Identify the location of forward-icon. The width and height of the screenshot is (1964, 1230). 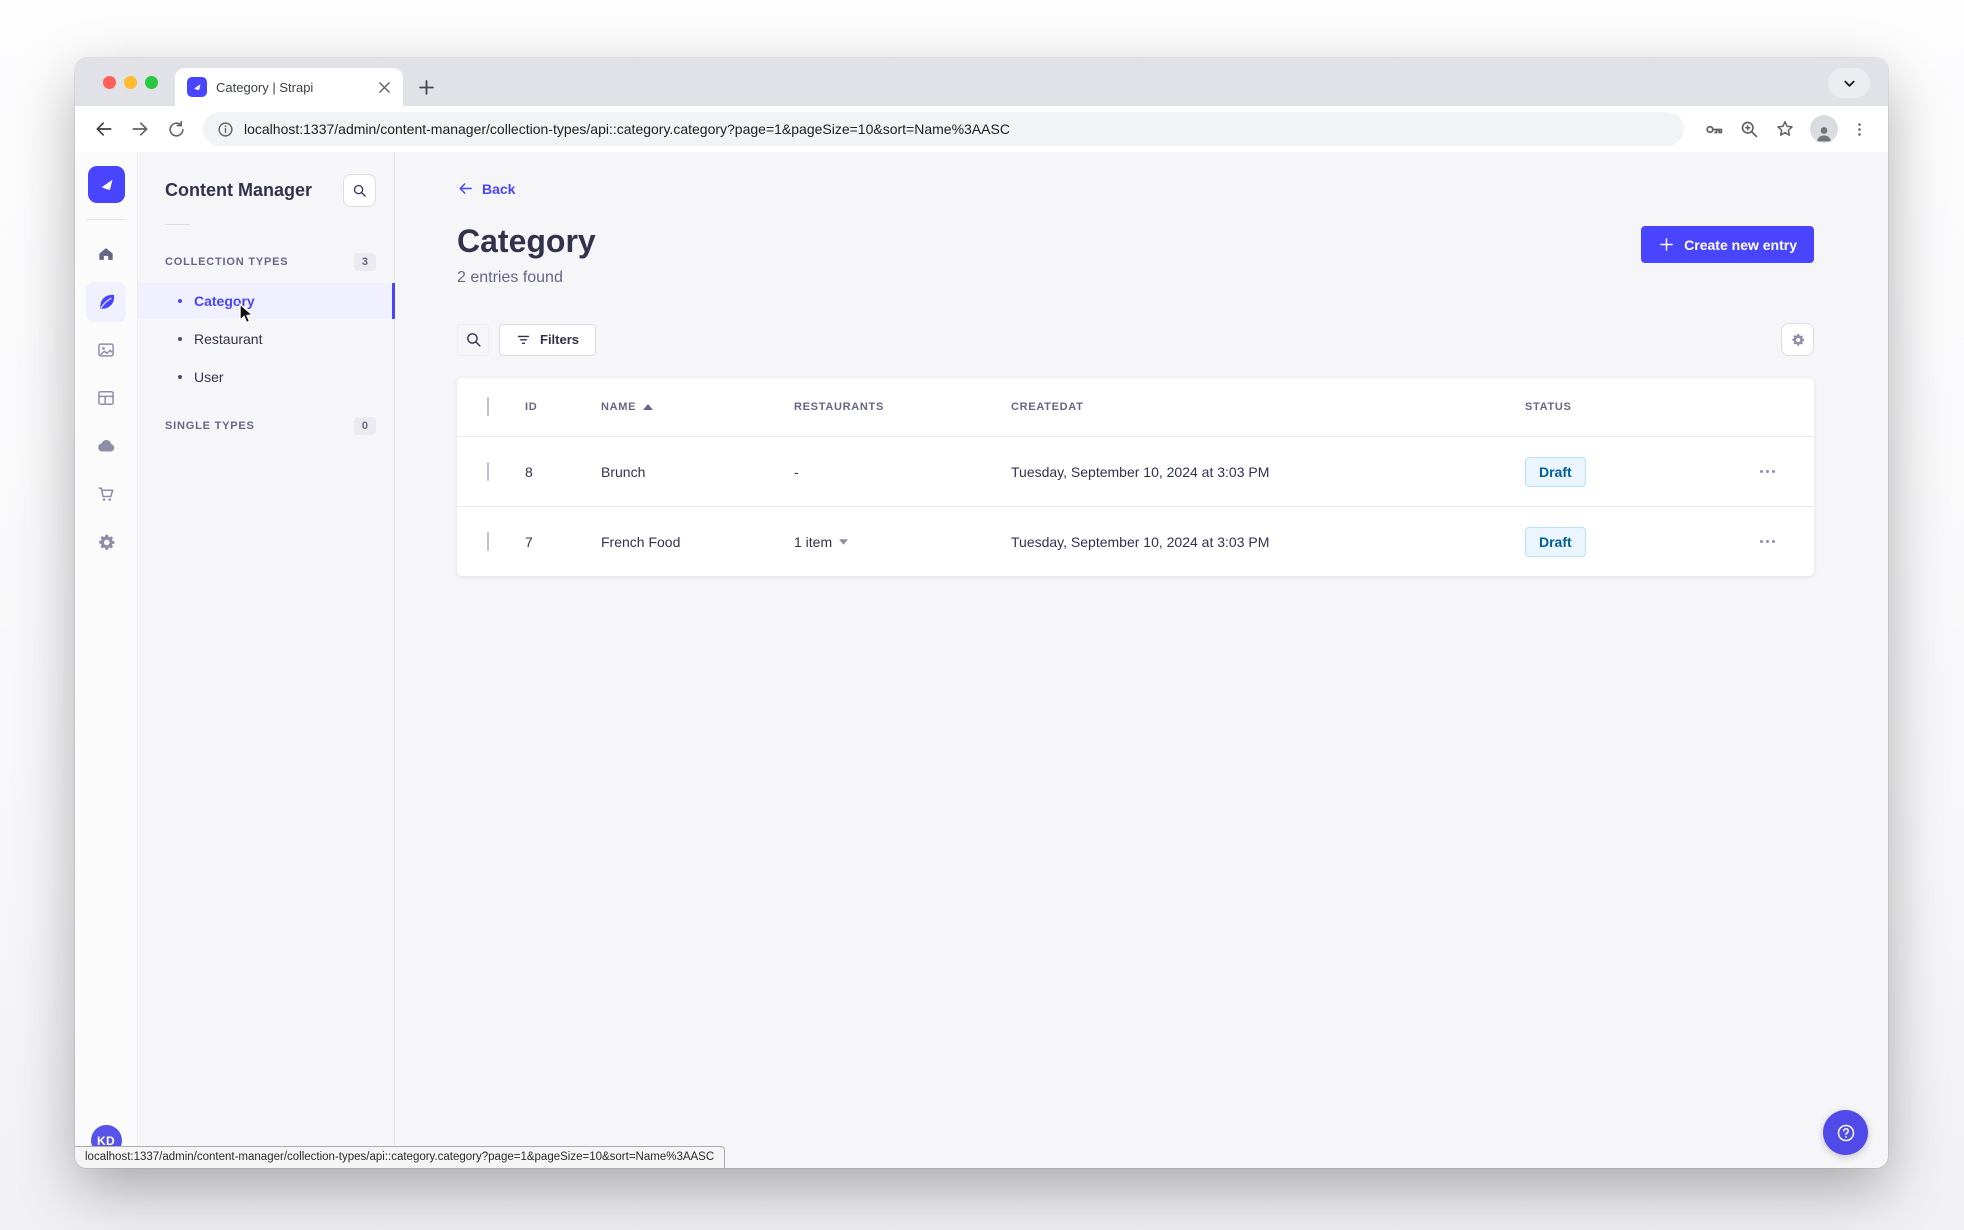
(140, 129).